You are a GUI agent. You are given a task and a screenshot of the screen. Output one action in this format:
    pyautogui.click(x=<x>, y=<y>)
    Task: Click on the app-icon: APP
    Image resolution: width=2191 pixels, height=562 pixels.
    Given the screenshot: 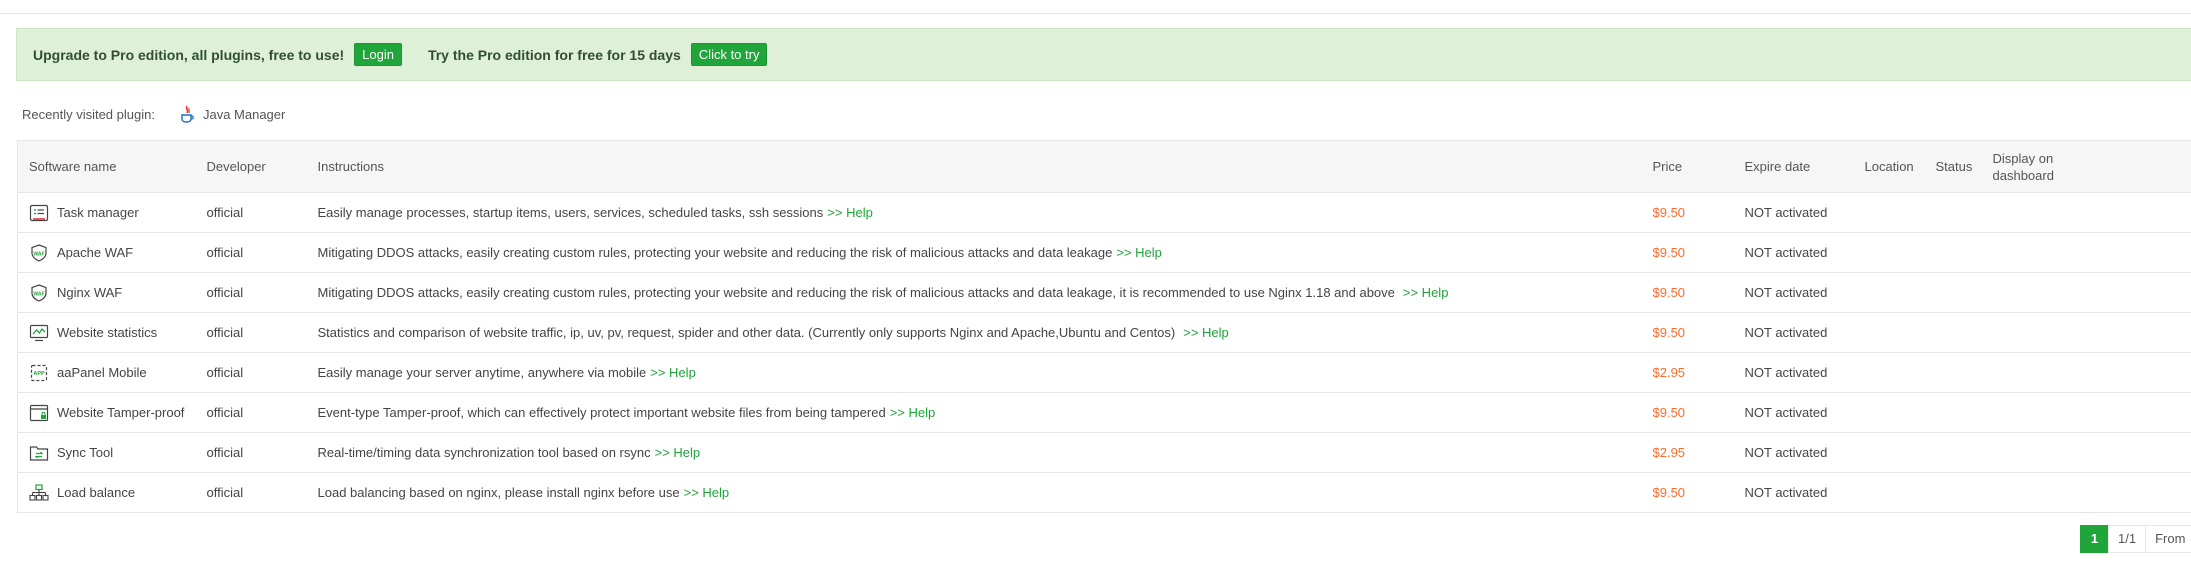 What is the action you would take?
    pyautogui.click(x=39, y=372)
    